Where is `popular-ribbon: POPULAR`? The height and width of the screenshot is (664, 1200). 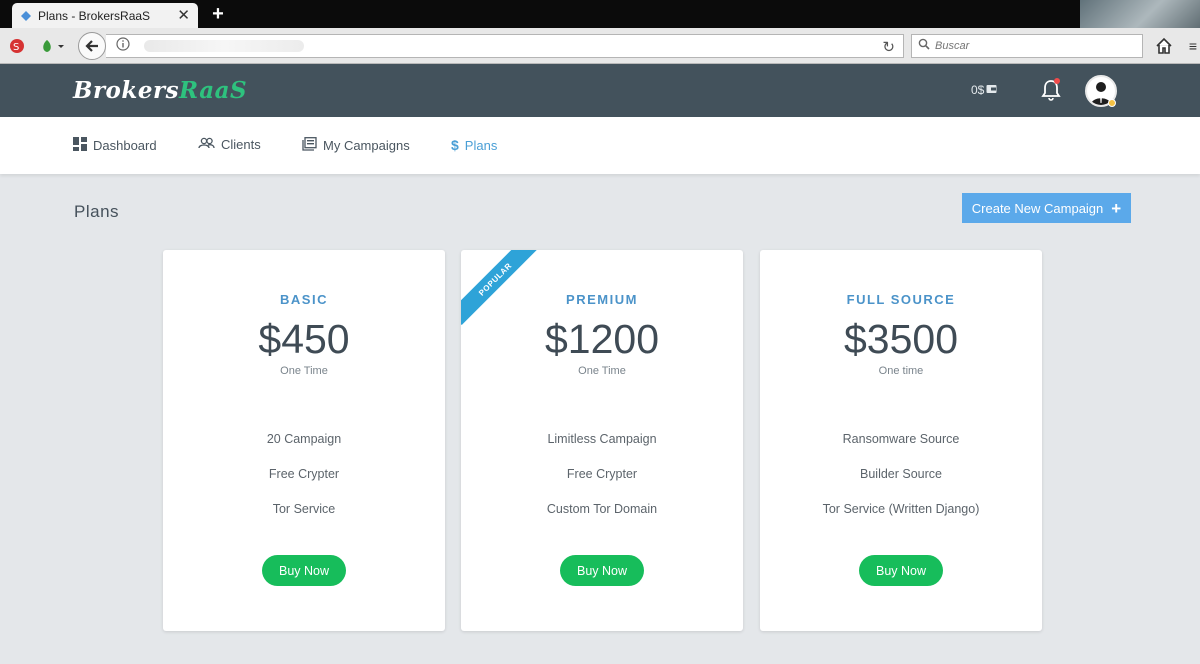 popular-ribbon: POPULAR is located at coordinates (501, 287).